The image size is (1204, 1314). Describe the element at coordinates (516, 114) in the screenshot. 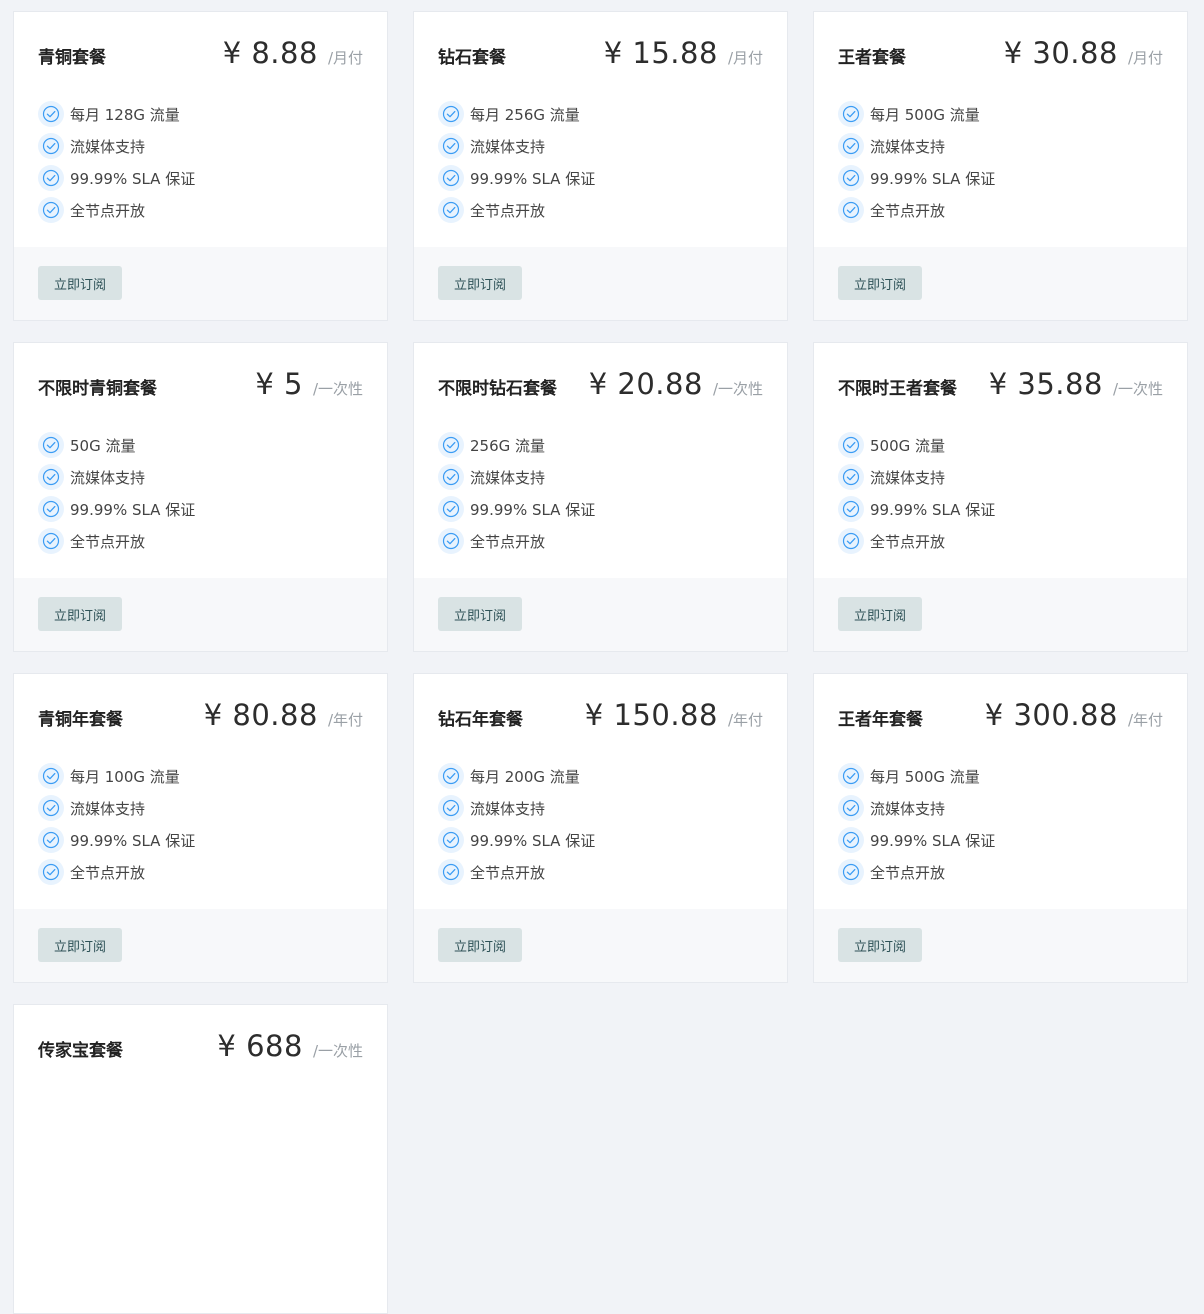

I see `feature-item: 每月 256G 流量` at that location.